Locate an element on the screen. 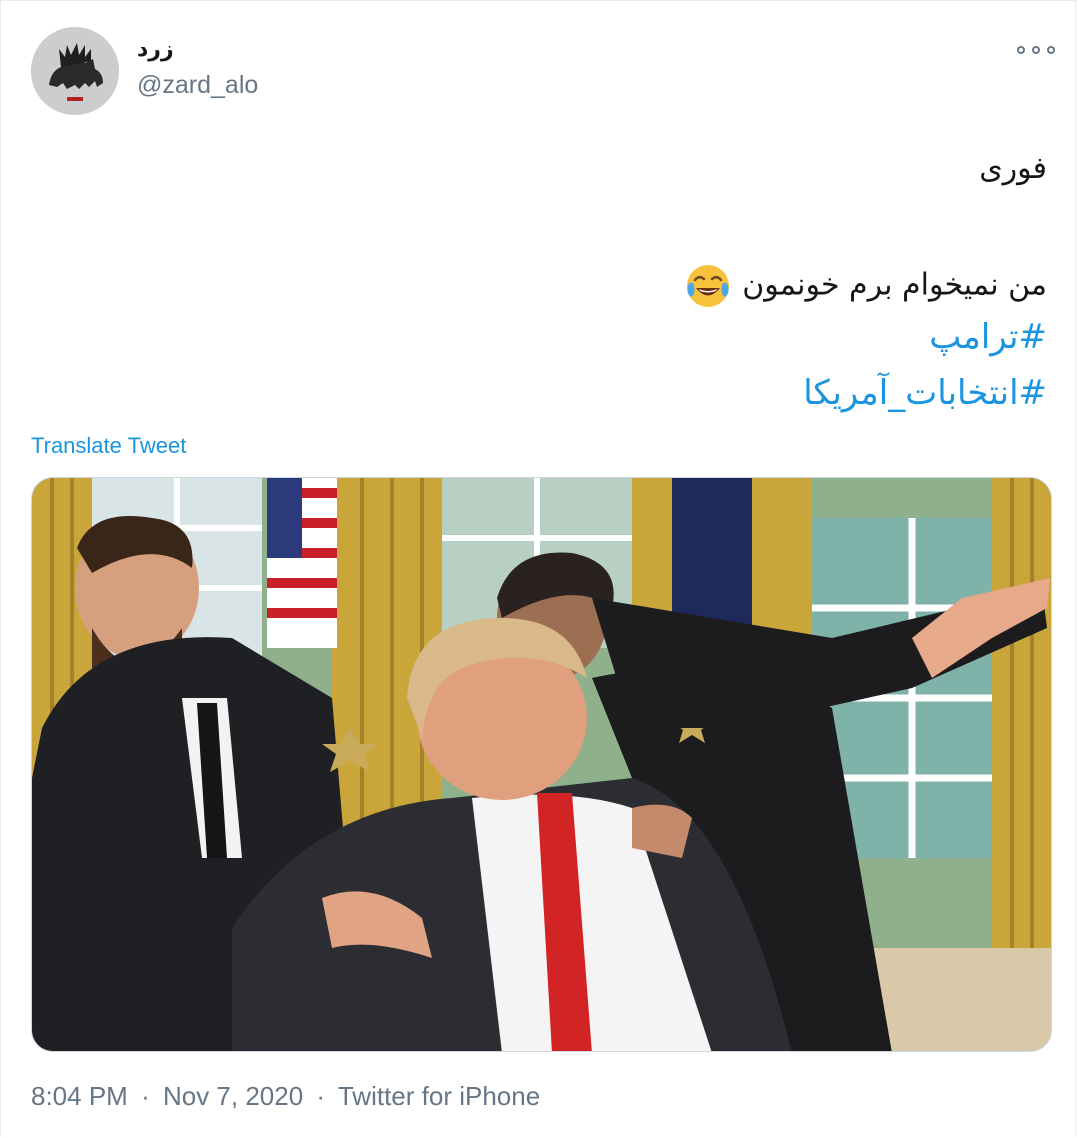  face-with-tears-of-joy-icon is located at coordinates (707, 286).